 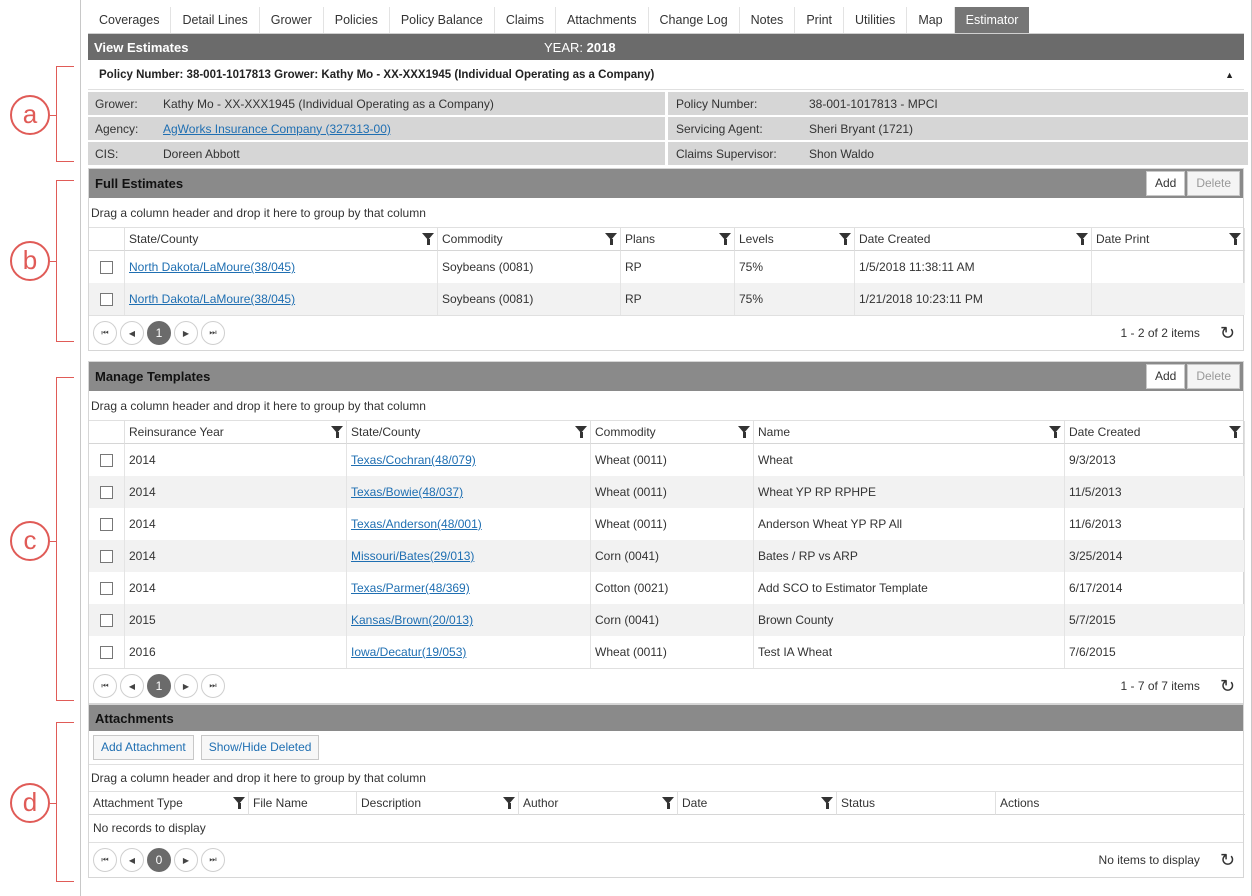 What do you see at coordinates (442, 20) in the screenshot?
I see `tab-policy-balance: Policy Balance` at bounding box center [442, 20].